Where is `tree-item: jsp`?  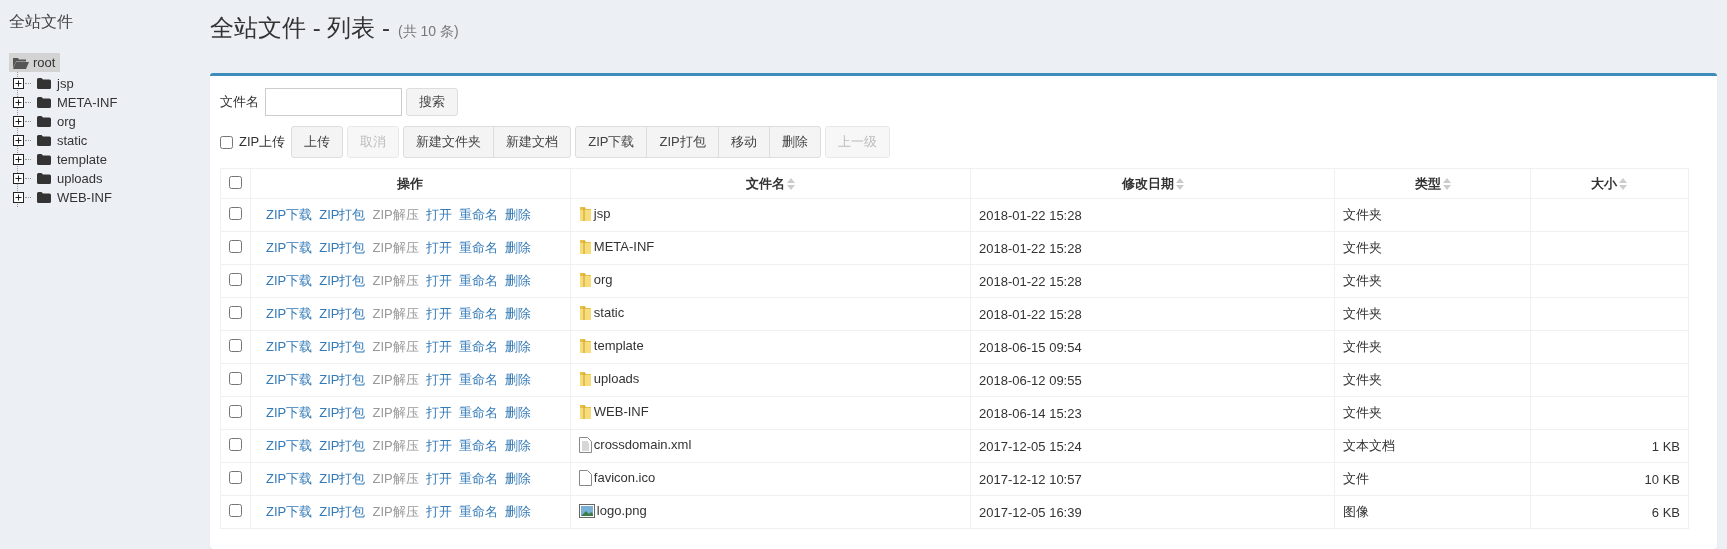 tree-item: jsp is located at coordinates (55, 83).